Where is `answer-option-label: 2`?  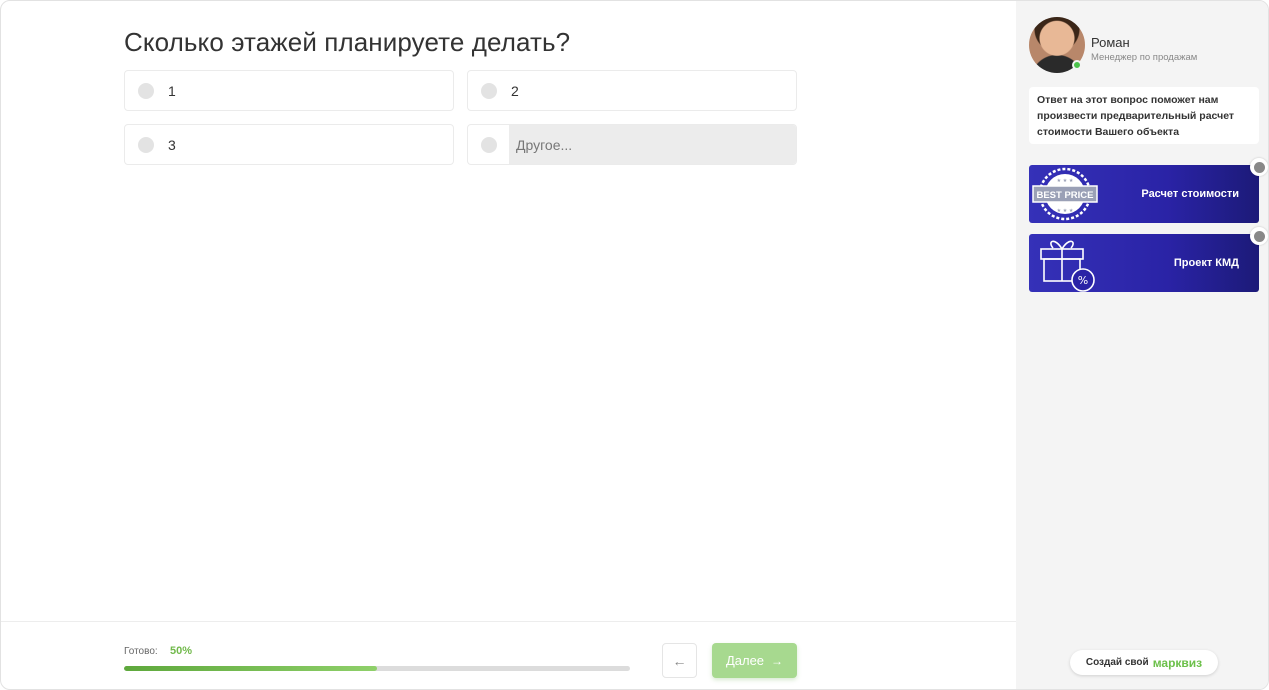
answer-option-label: 2 is located at coordinates (515, 90).